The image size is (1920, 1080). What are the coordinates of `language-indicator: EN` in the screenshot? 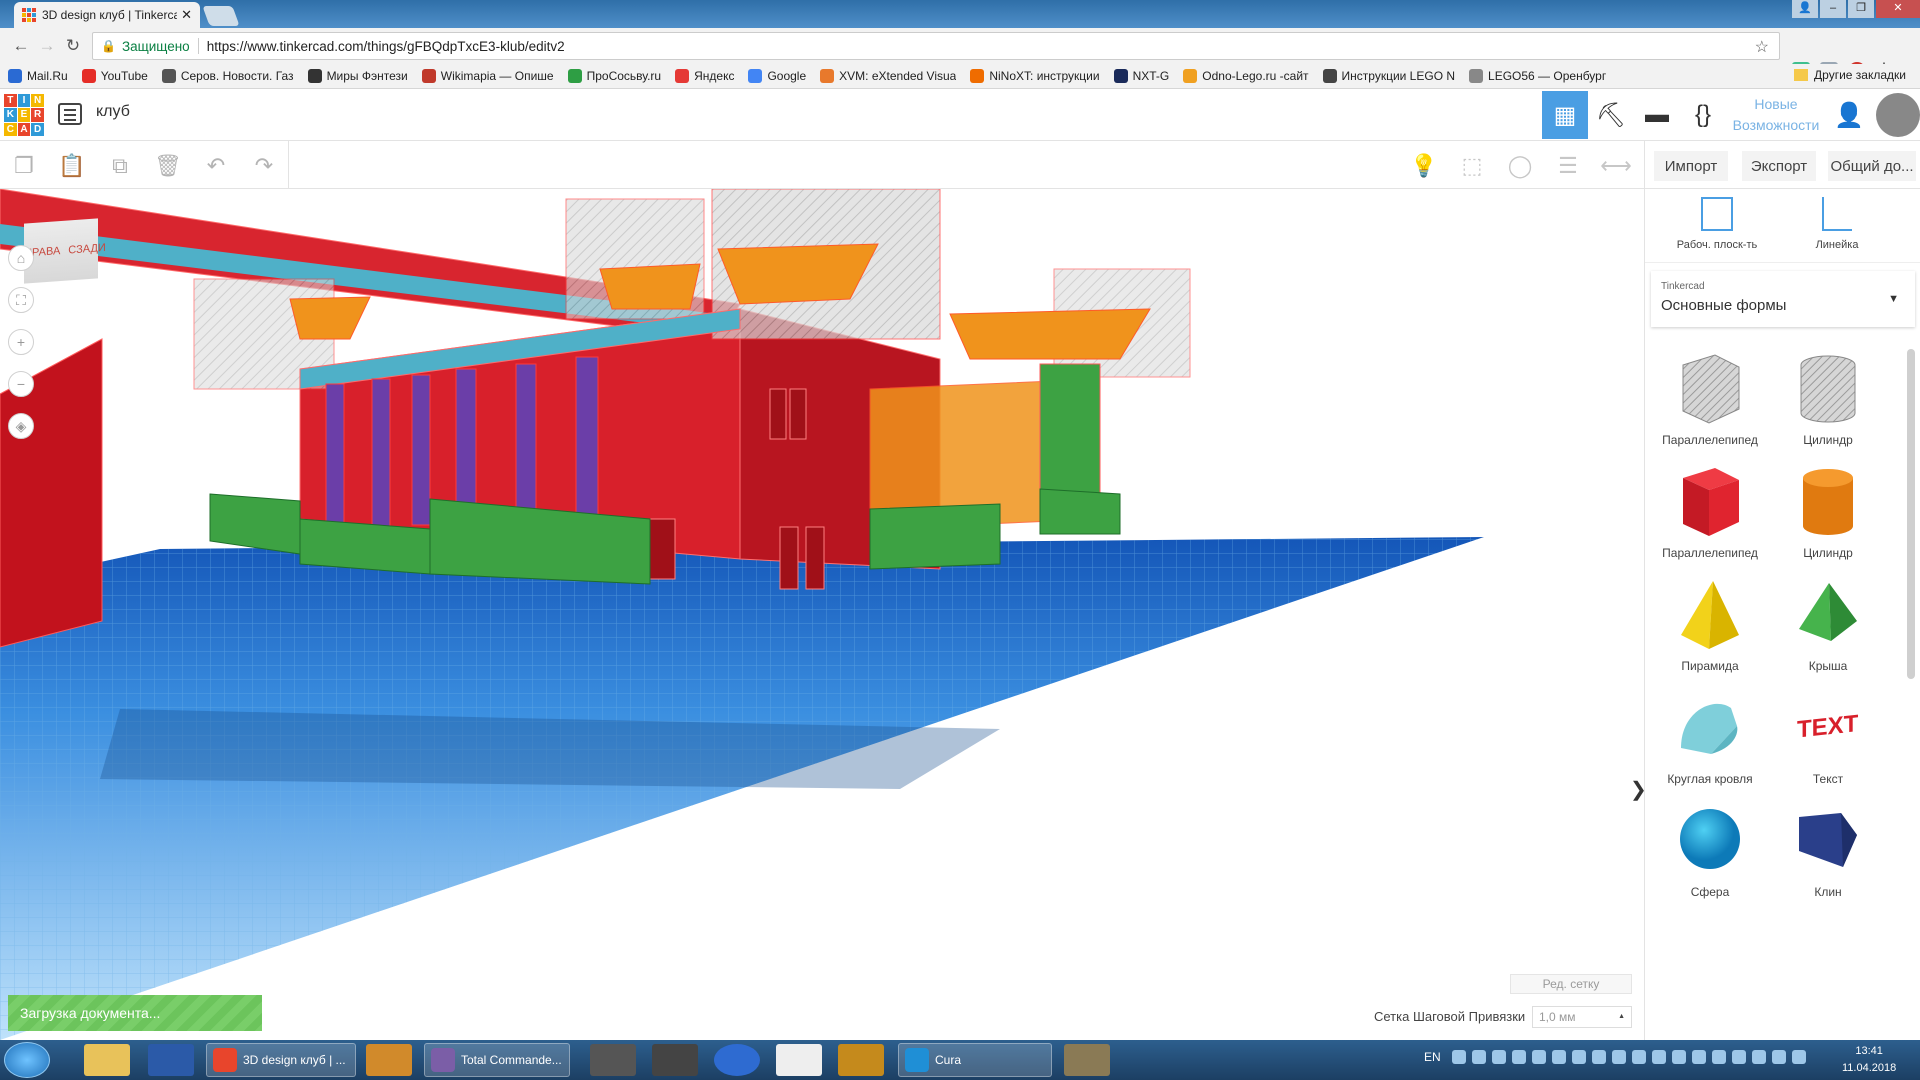 It's located at (1432, 1057).